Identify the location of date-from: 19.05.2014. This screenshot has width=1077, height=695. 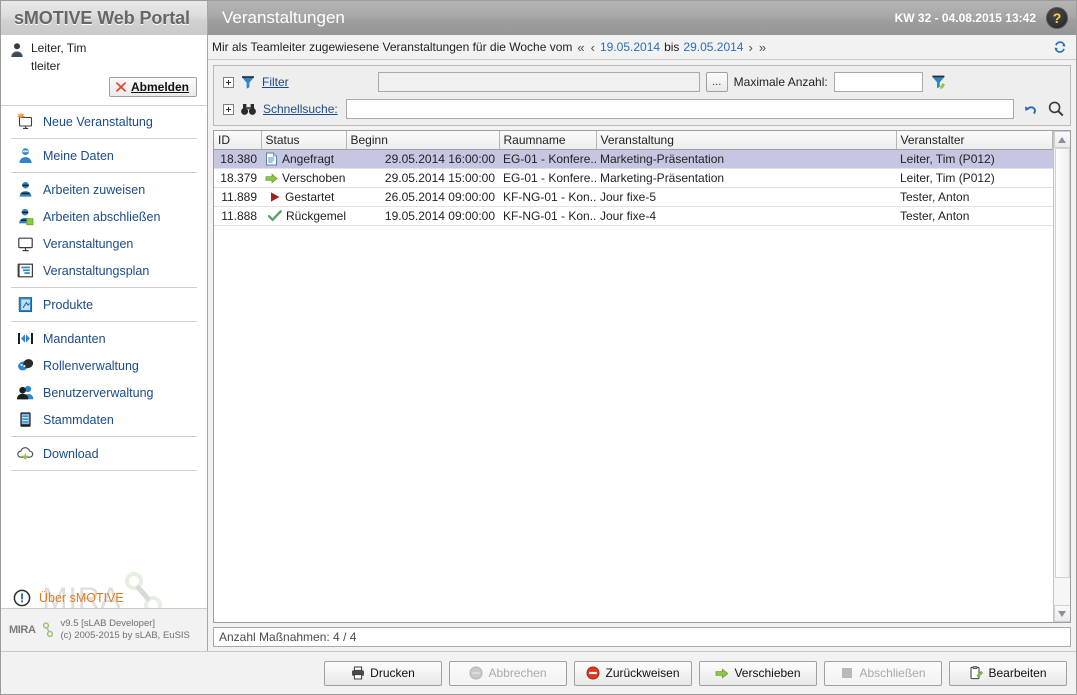
(630, 47).